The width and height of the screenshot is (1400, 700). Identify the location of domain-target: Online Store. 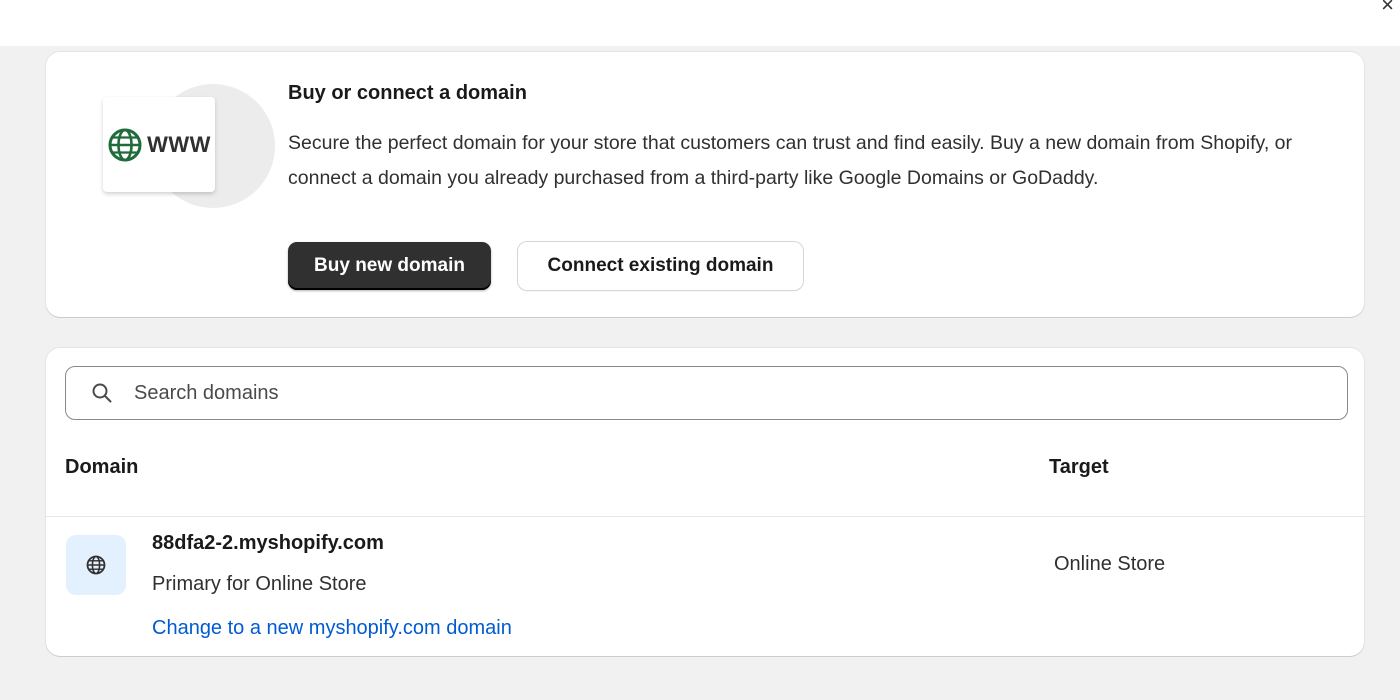
(1110, 564).